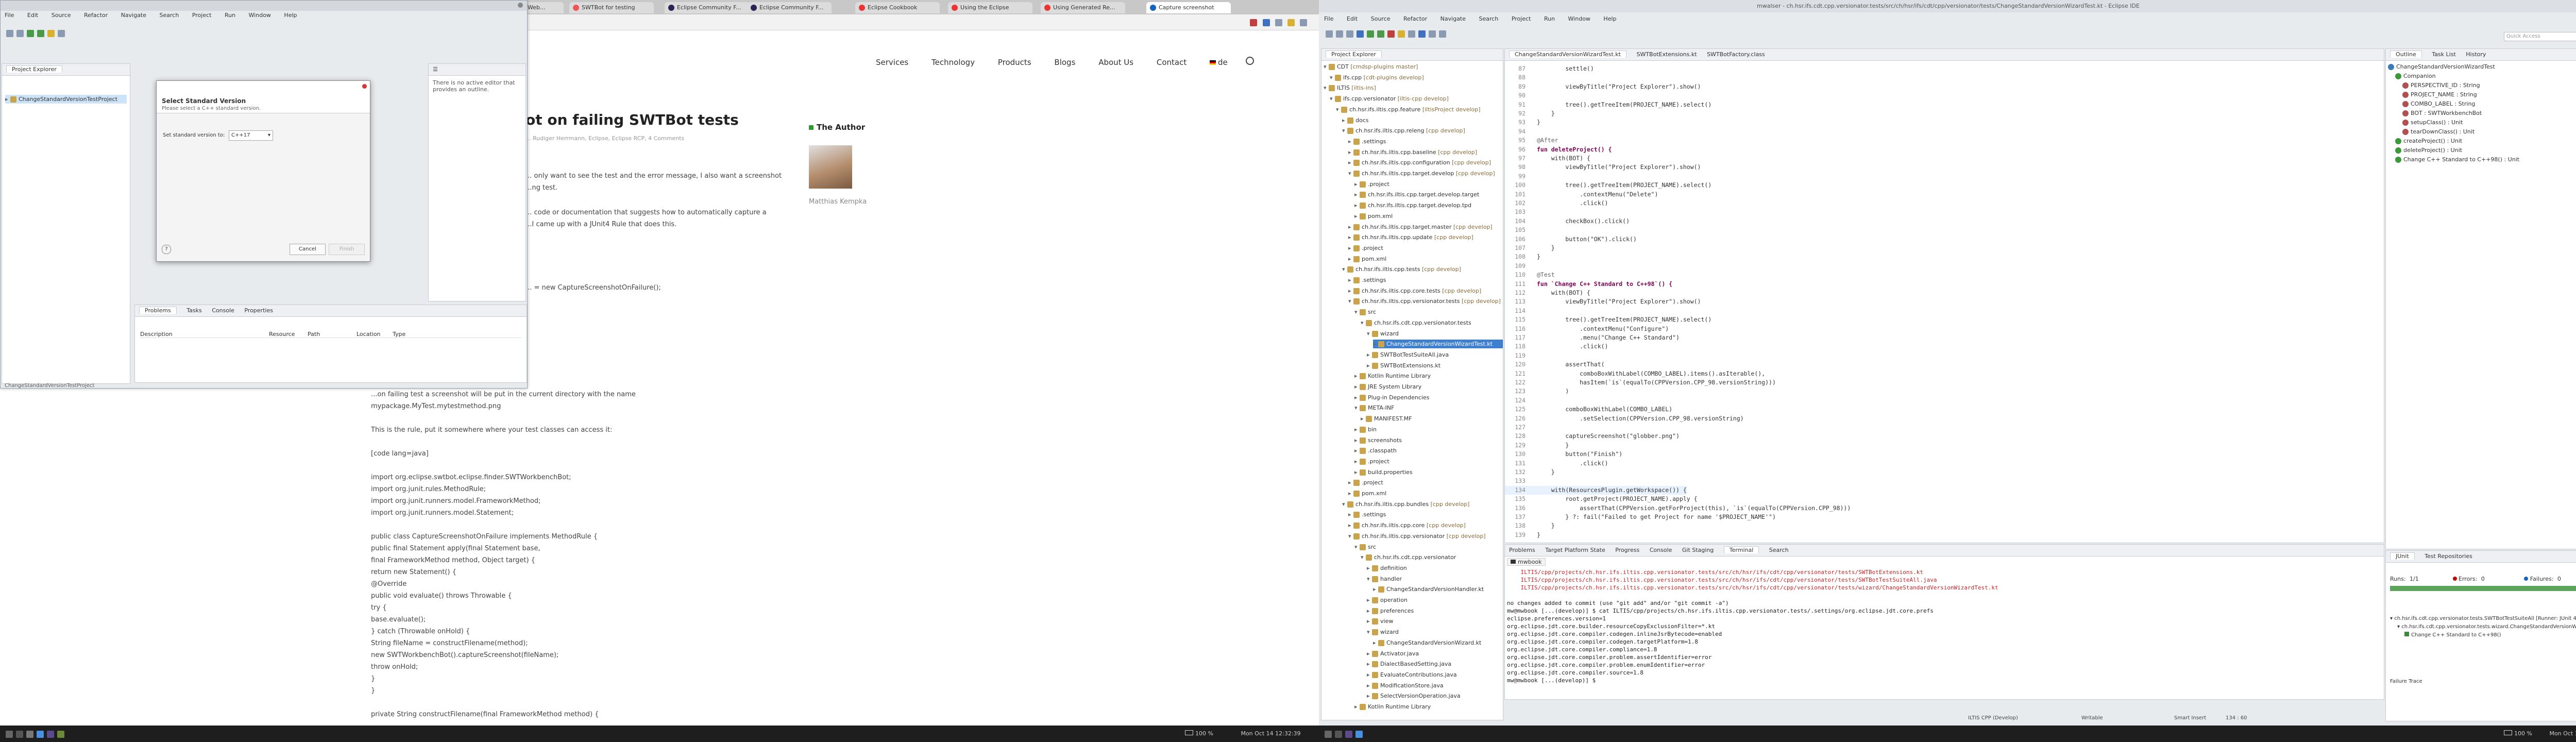  I want to click on tab-junit: JUnit, so click(2403, 556).